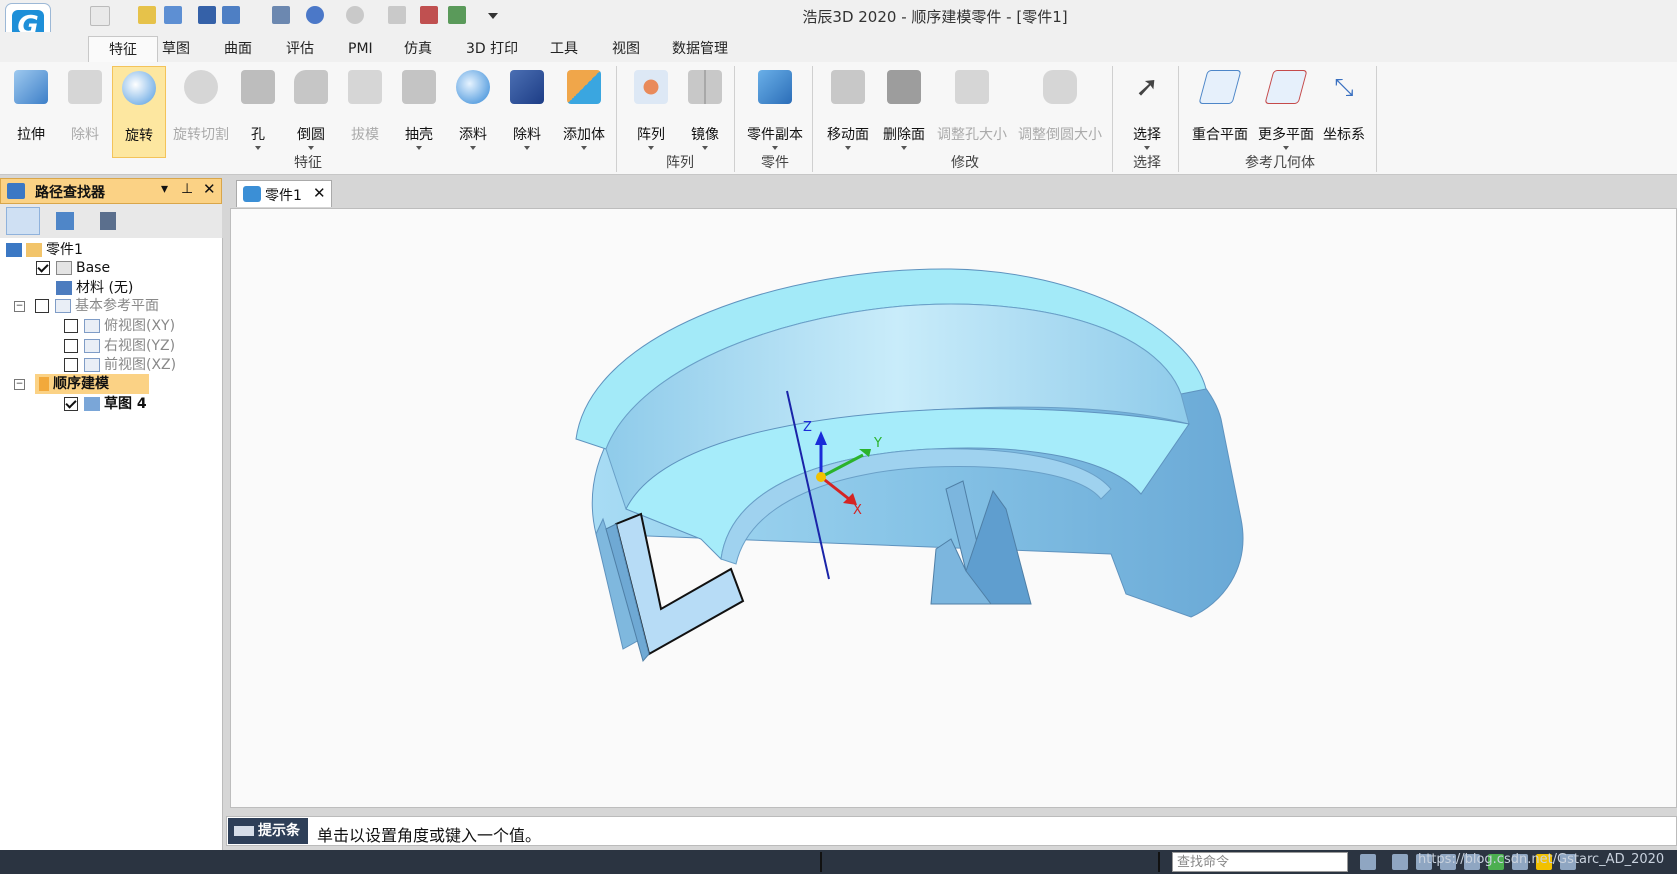  What do you see at coordinates (457, 15) in the screenshot?
I see `tool-b-icon` at bounding box center [457, 15].